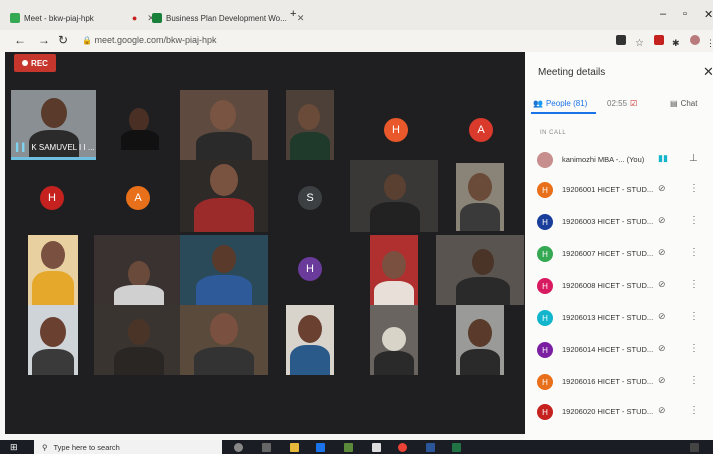 Image resolution: width=713 pixels, height=454 pixels. I want to click on extension-shield-icon, so click(659, 40).